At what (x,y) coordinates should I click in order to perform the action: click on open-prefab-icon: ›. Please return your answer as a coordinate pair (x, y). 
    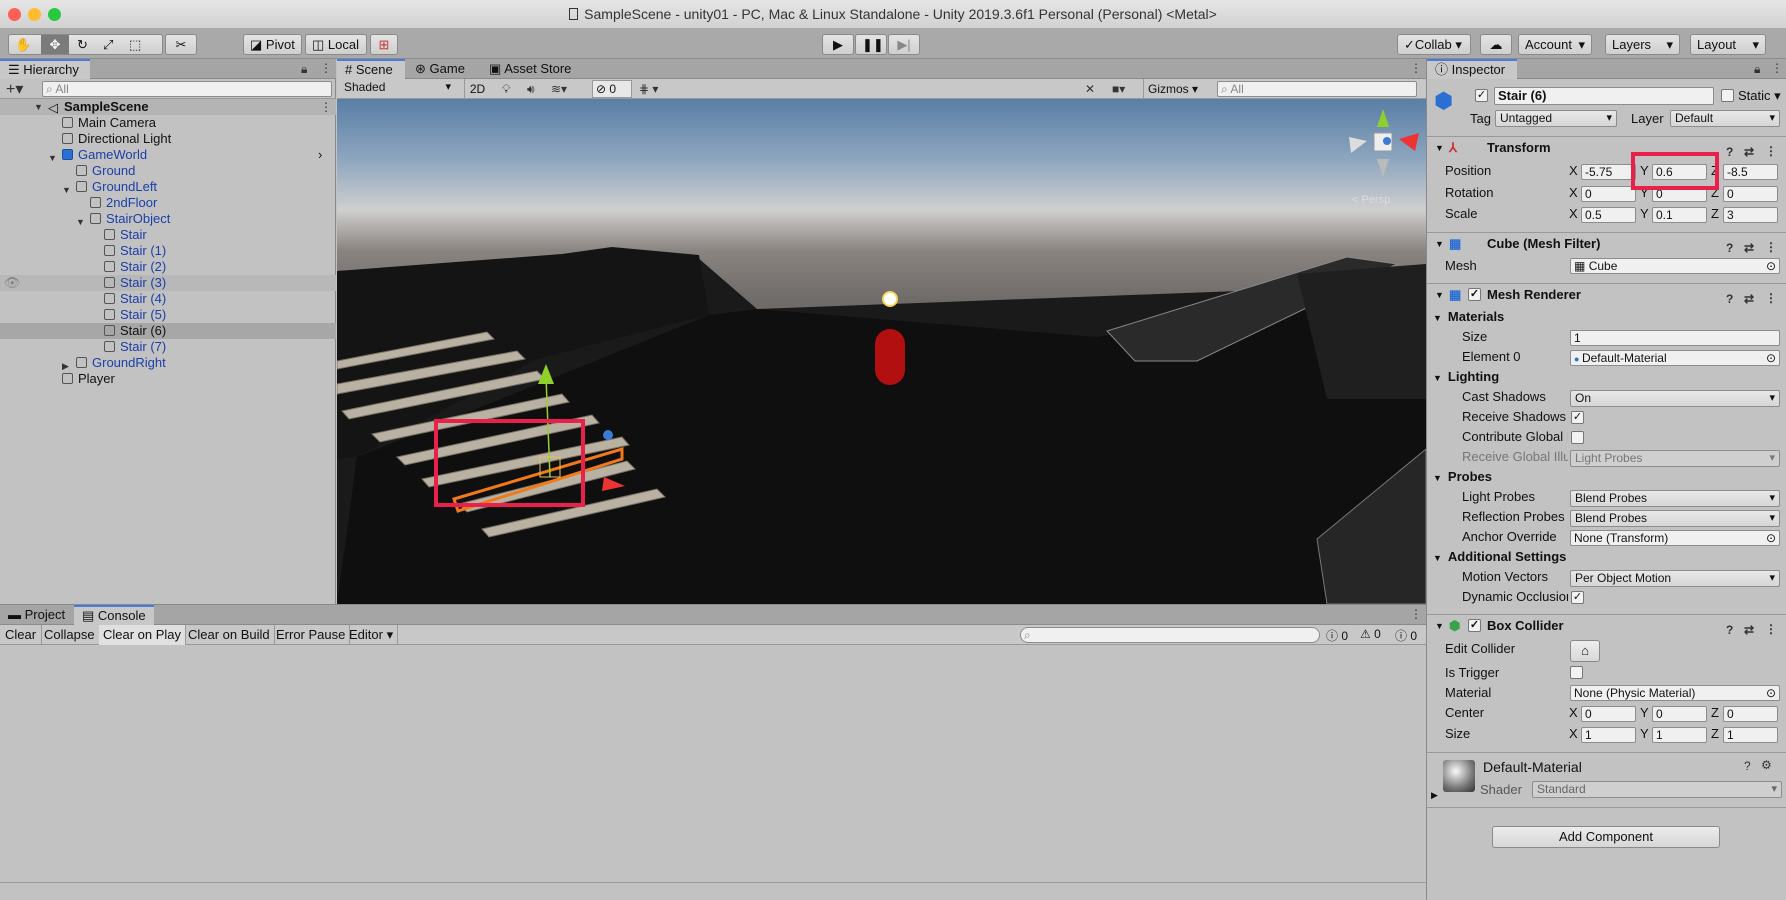
    Looking at the image, I should click on (320, 155).